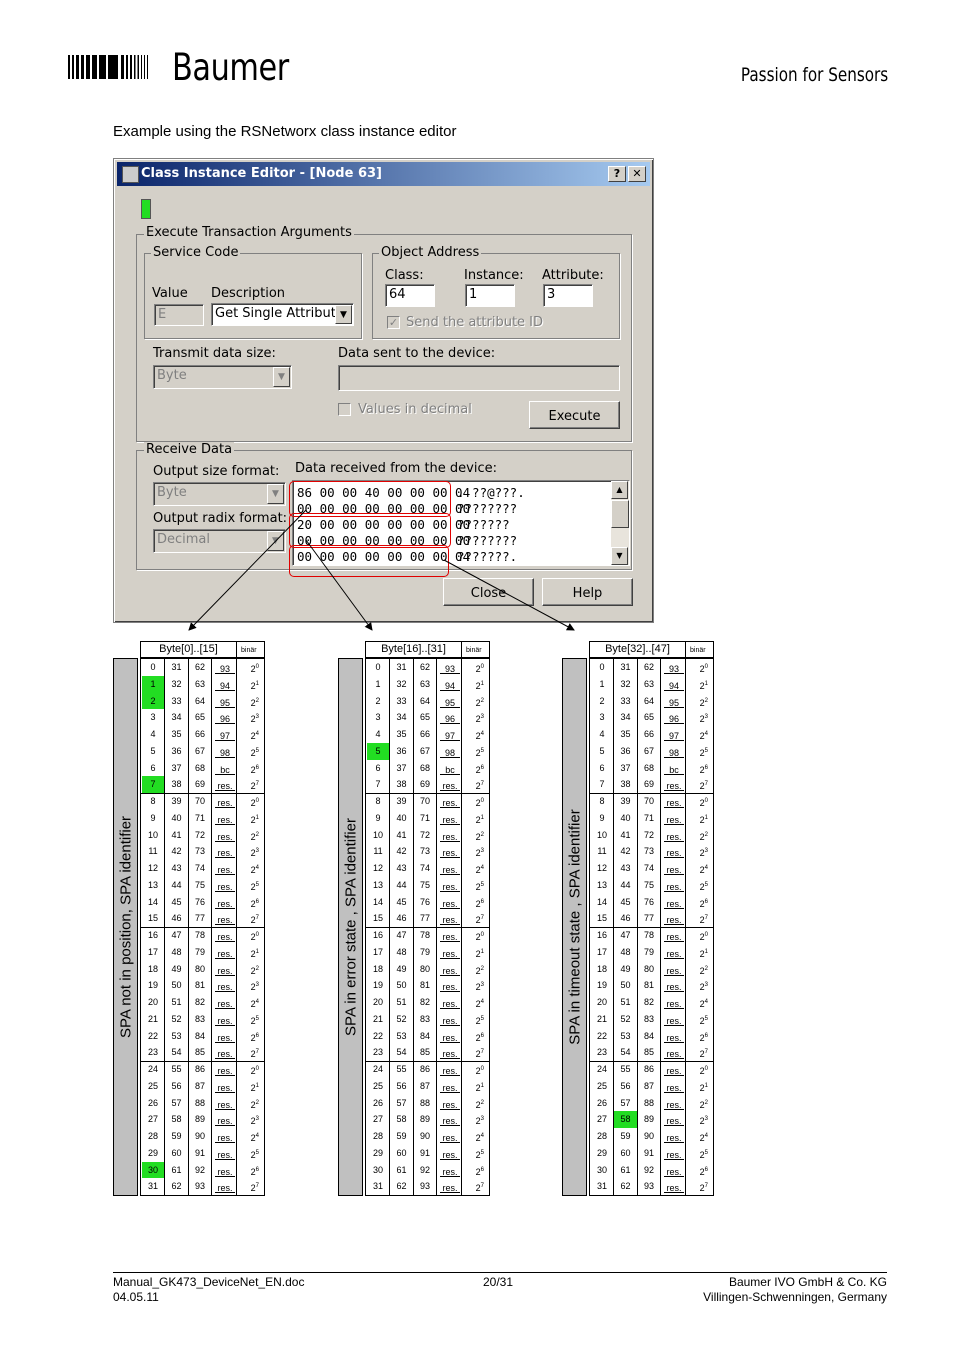 Image resolution: width=954 pixels, height=1351 pixels. I want to click on table-cell: 15, so click(601, 918).